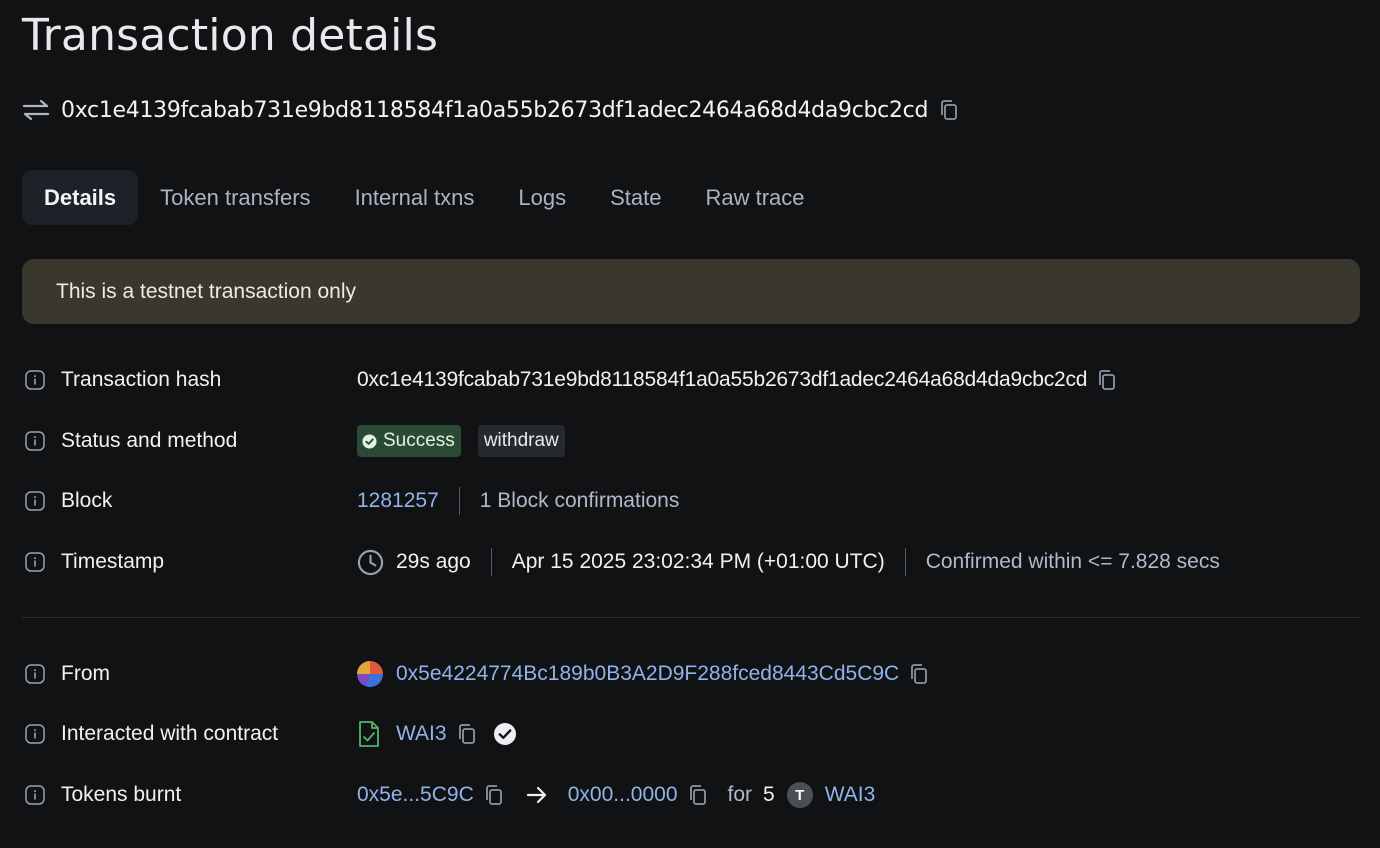  What do you see at coordinates (740, 794) in the screenshot?
I see `burnt-for-text: for` at bounding box center [740, 794].